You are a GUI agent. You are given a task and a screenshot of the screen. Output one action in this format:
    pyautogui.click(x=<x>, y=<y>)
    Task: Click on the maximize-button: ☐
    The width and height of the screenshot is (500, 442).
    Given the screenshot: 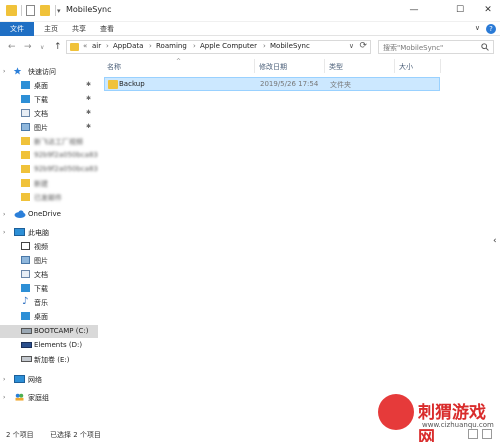 What is the action you would take?
    pyautogui.click(x=460, y=10)
    